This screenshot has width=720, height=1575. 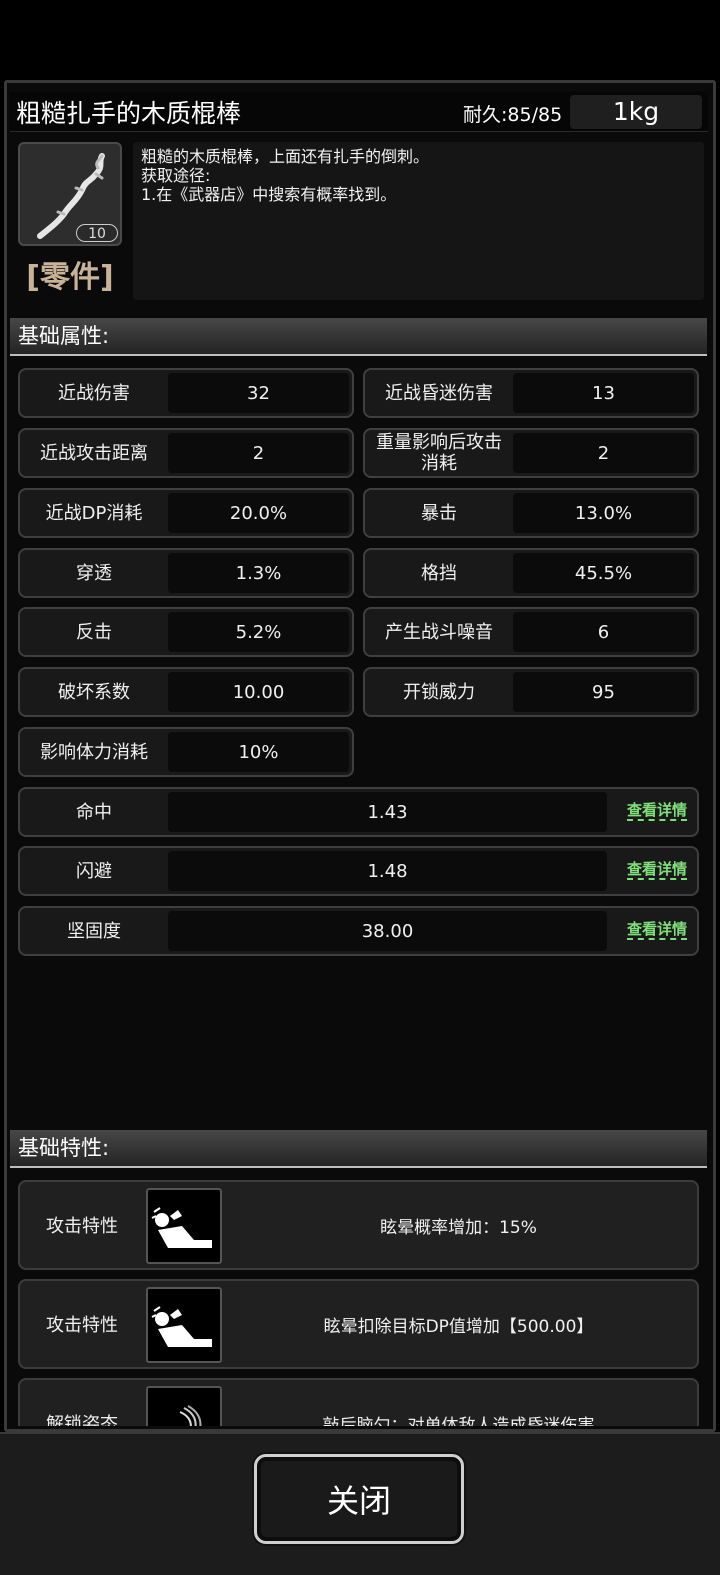 I want to click on stat-weight-attack-cost: 重量影响后攻击 消耗 2, so click(x=531, y=453).